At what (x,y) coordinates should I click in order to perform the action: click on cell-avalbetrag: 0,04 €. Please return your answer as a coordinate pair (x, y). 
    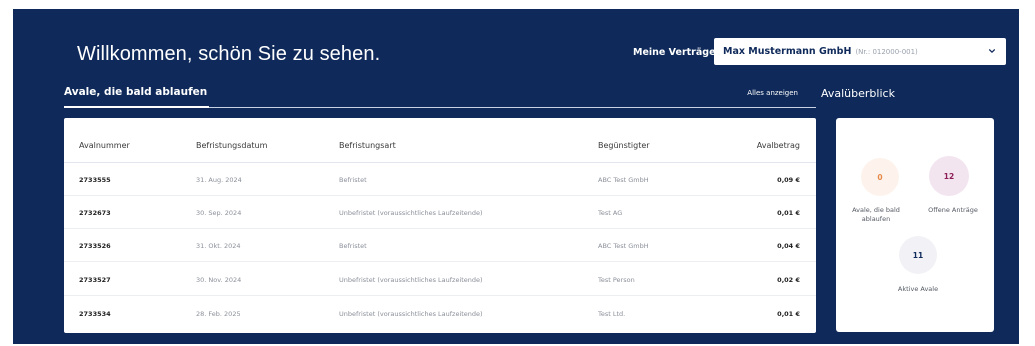
    Looking at the image, I should click on (788, 245).